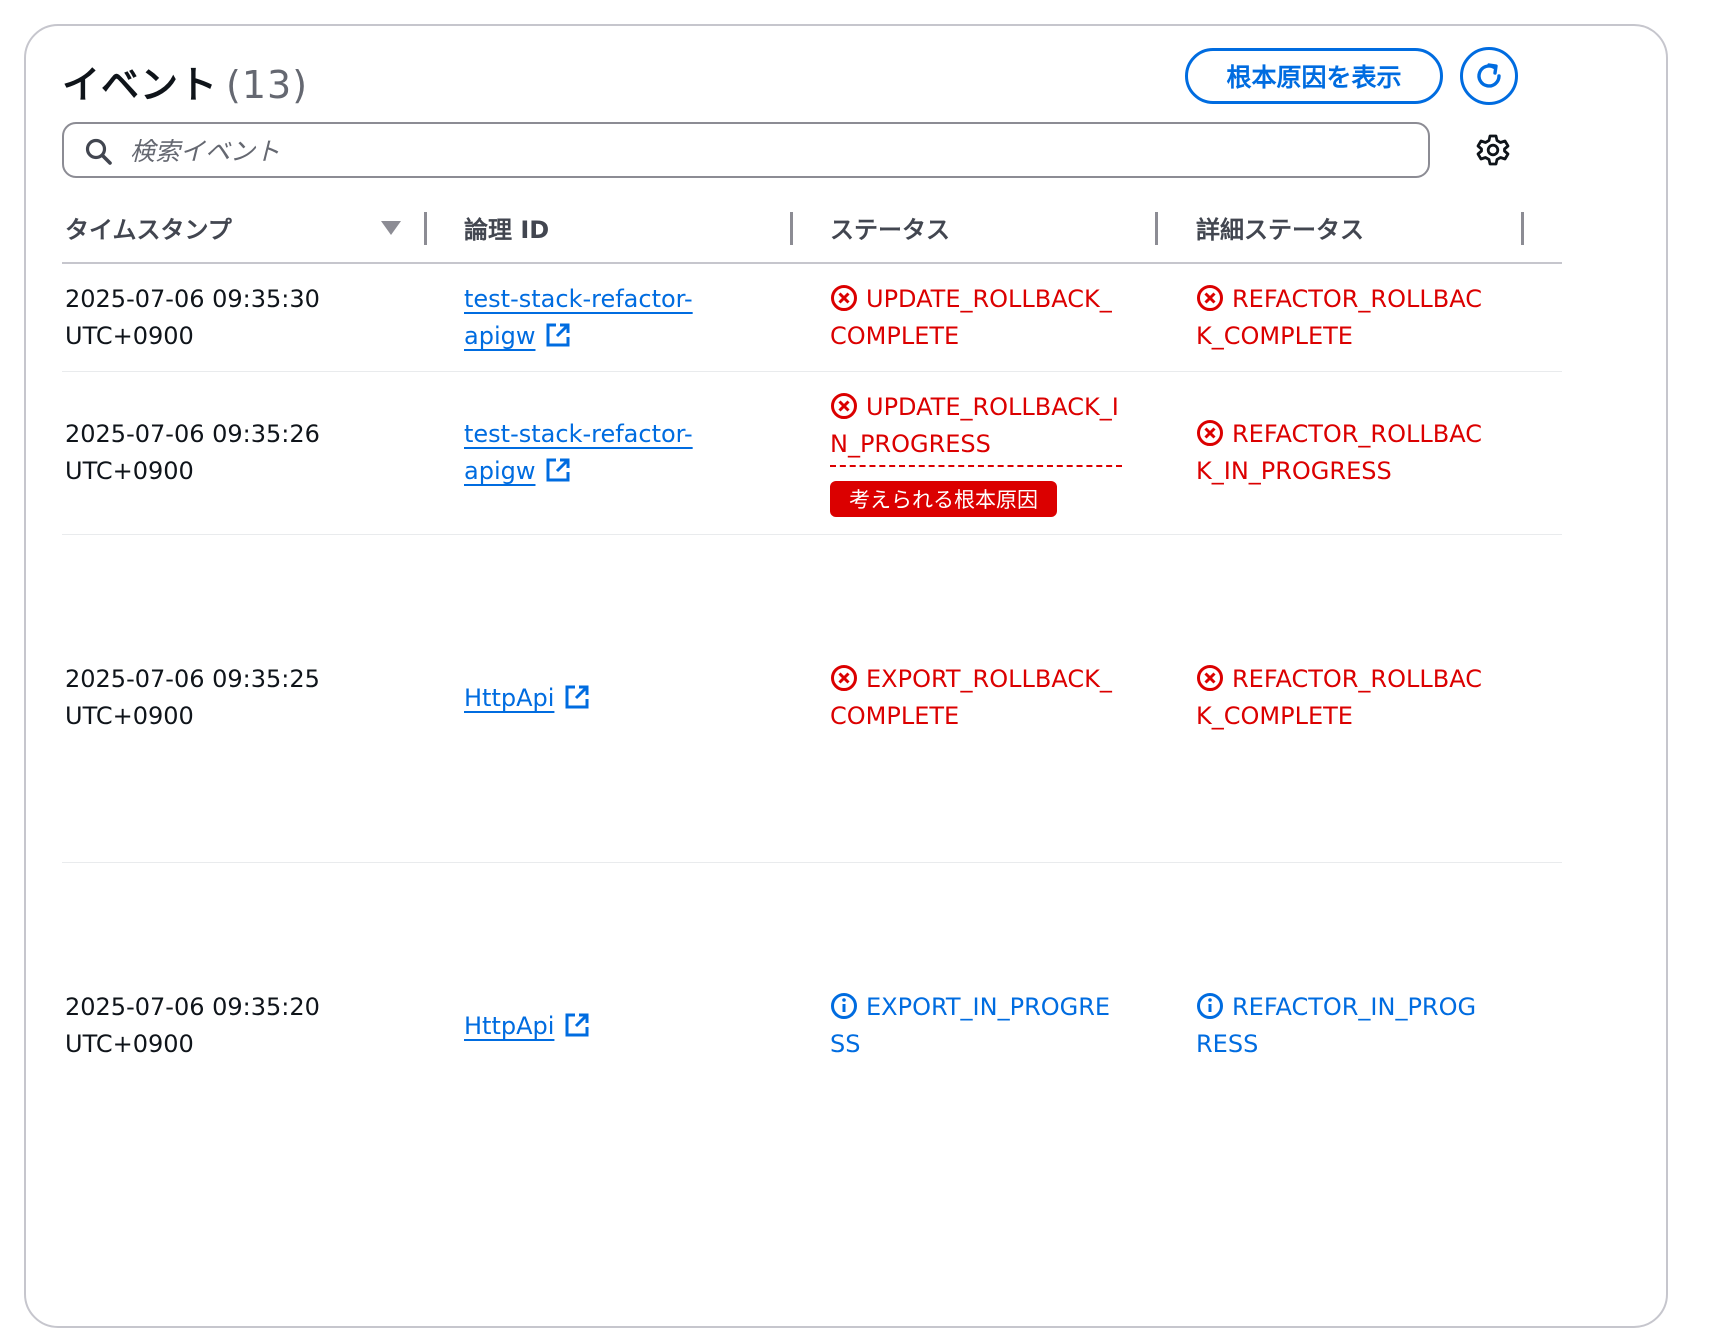  I want to click on timestamp-cell: 2025-07-06 09:35:26 UTC+0900, so click(235, 453).